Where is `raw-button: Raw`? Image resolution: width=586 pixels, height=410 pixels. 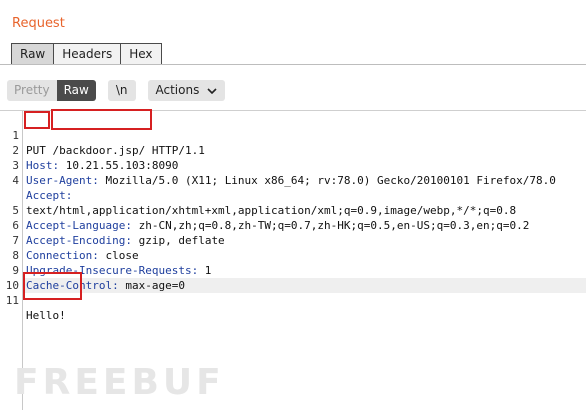
raw-button: Raw is located at coordinates (76, 90).